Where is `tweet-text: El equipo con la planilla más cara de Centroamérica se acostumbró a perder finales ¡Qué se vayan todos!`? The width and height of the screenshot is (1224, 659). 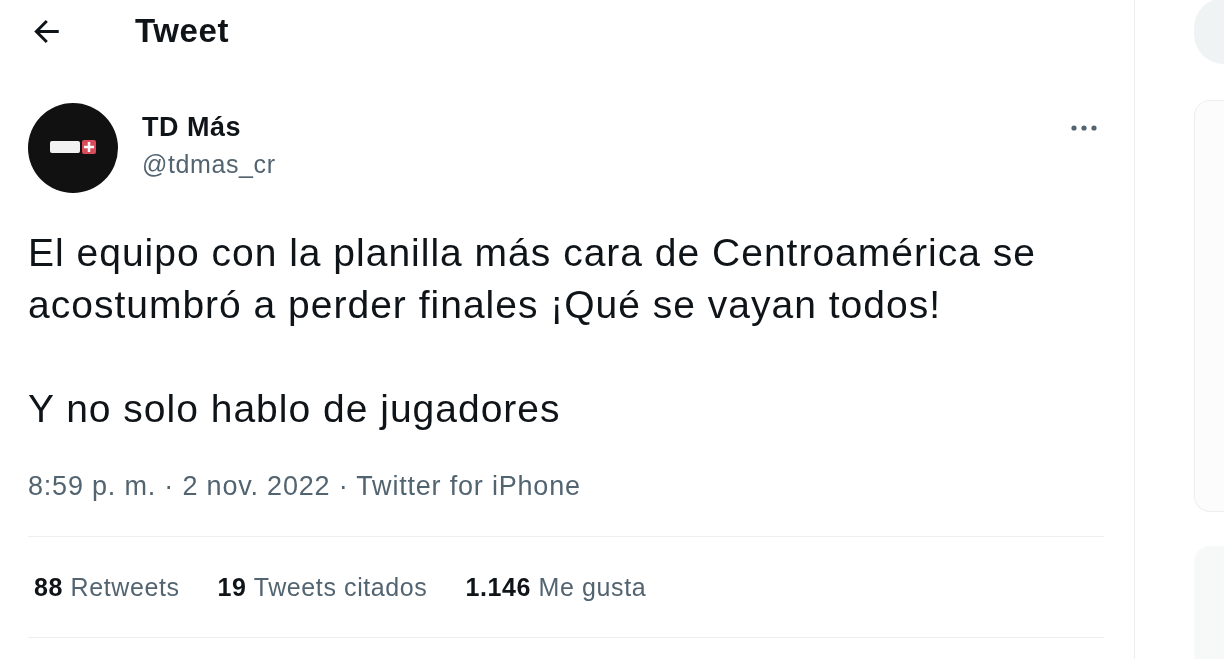
tweet-text: El equipo con la planilla más cara de Centroamérica se acostumbró a perder finales ¡Qué se vayan todos! is located at coordinates (532, 279).